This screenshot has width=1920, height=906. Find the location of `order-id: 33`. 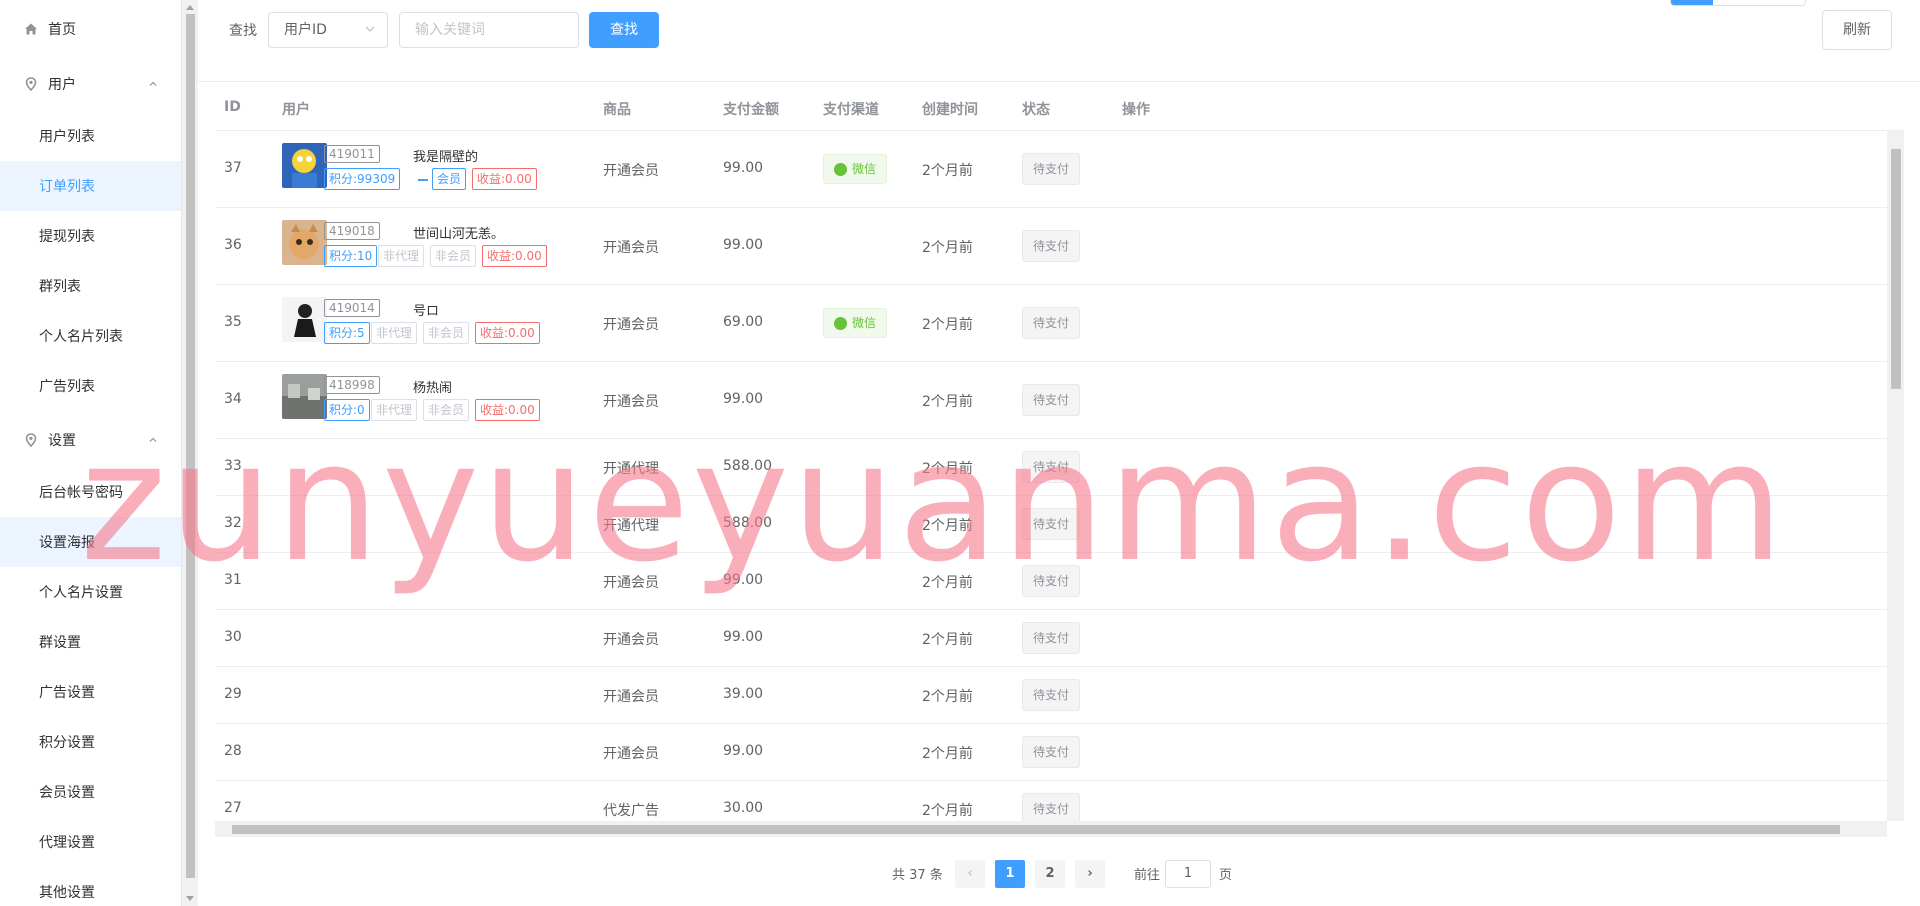

order-id: 33 is located at coordinates (233, 466).